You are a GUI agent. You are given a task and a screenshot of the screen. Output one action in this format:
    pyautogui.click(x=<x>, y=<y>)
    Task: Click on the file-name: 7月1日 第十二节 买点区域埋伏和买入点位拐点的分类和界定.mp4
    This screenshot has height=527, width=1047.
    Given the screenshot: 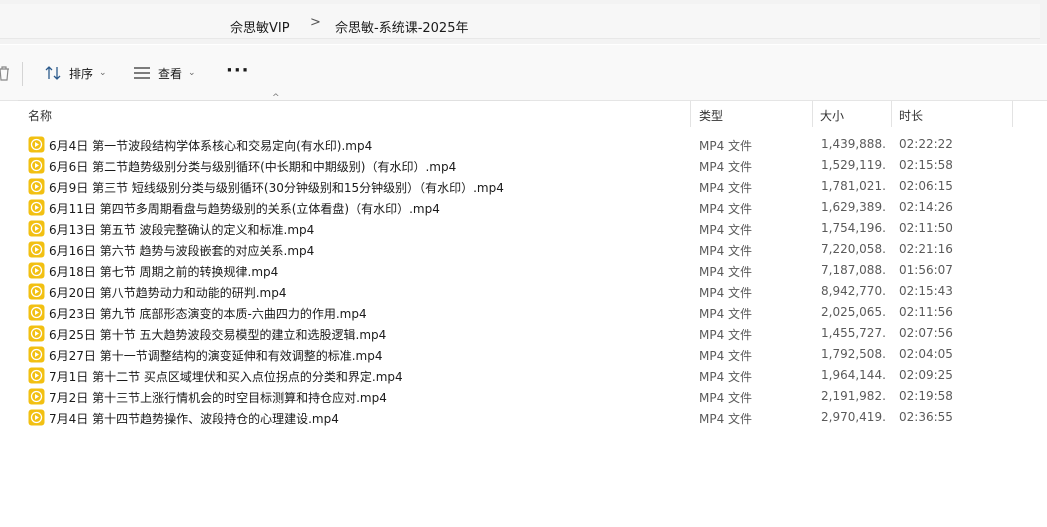 What is the action you would take?
    pyautogui.click(x=226, y=376)
    